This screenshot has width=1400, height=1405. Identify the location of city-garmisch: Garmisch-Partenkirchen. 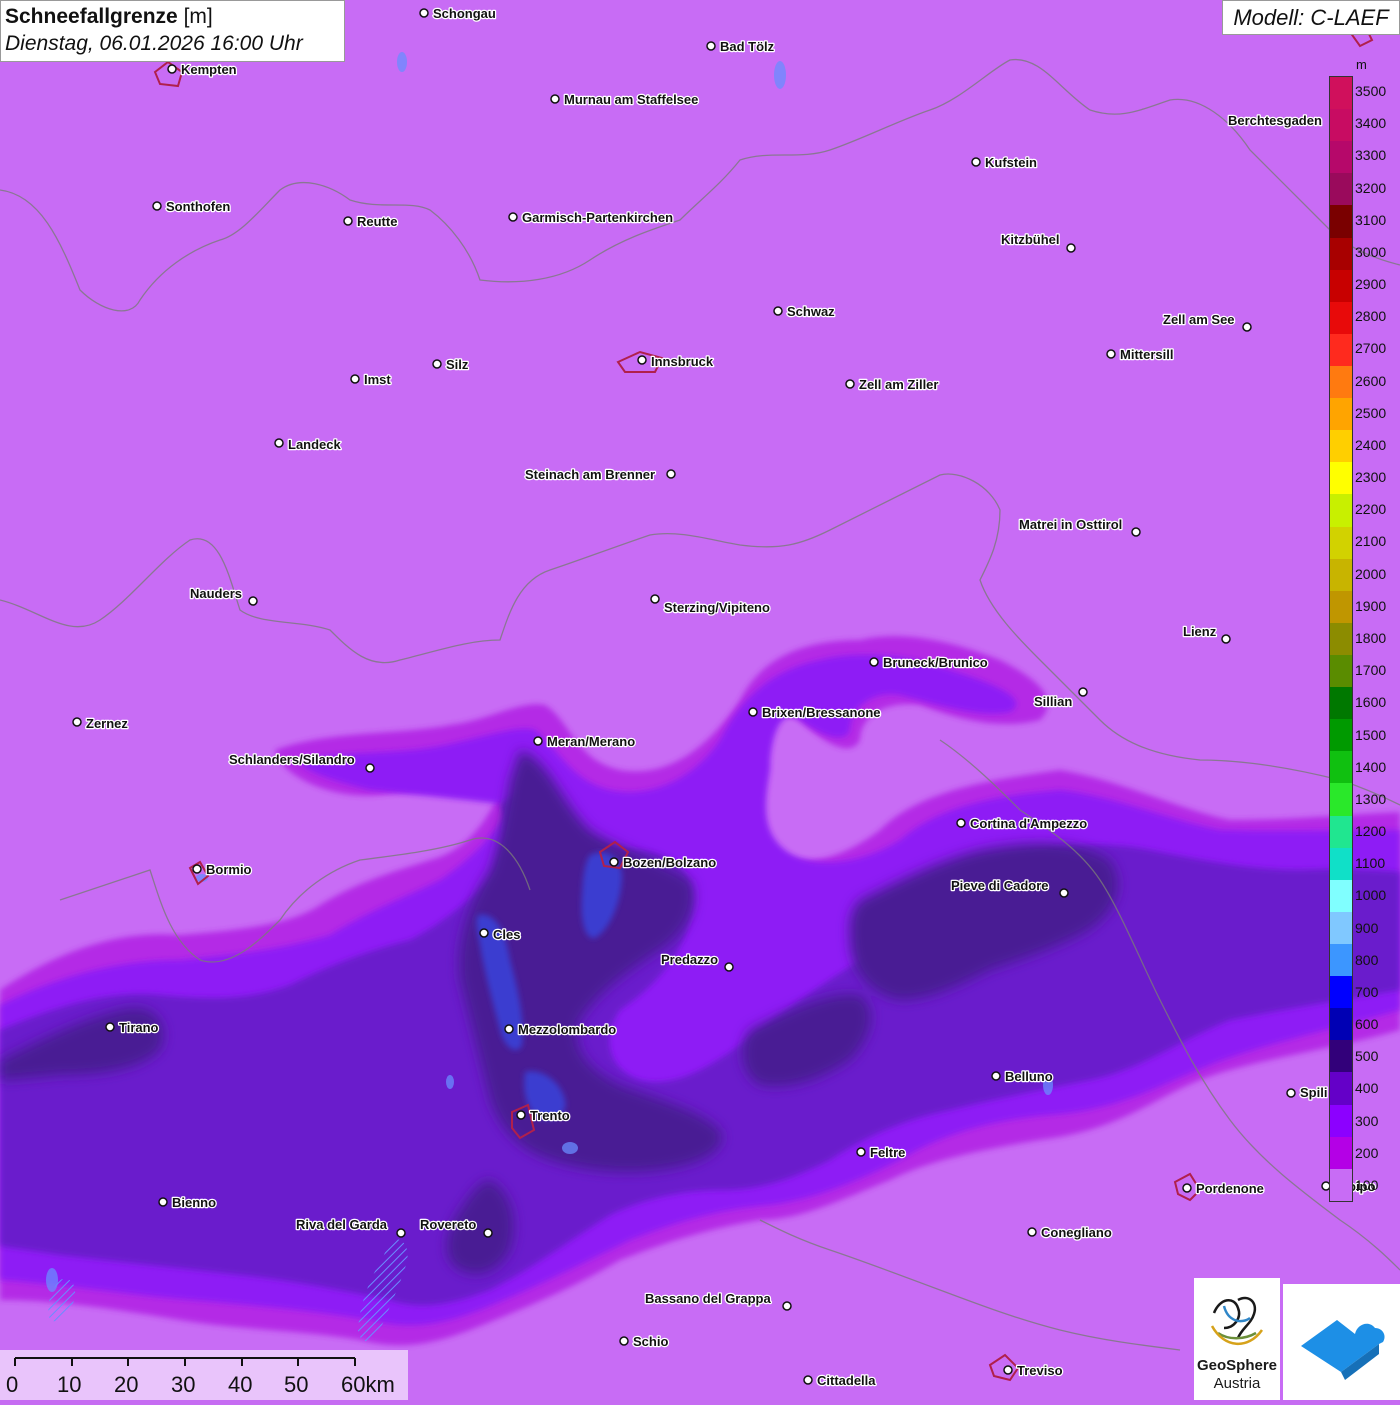
(591, 217).